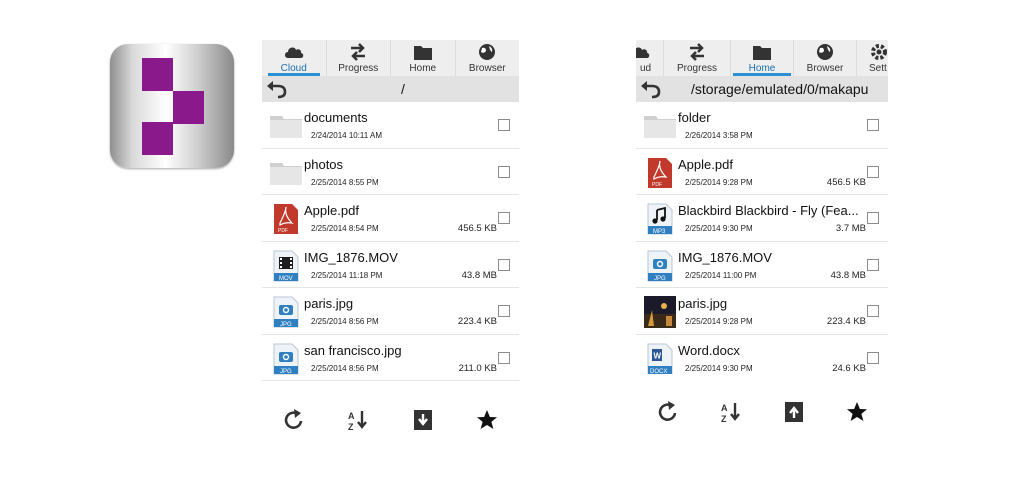  I want to click on path-bar: /storage/emulated/0/makapu, so click(762, 89).